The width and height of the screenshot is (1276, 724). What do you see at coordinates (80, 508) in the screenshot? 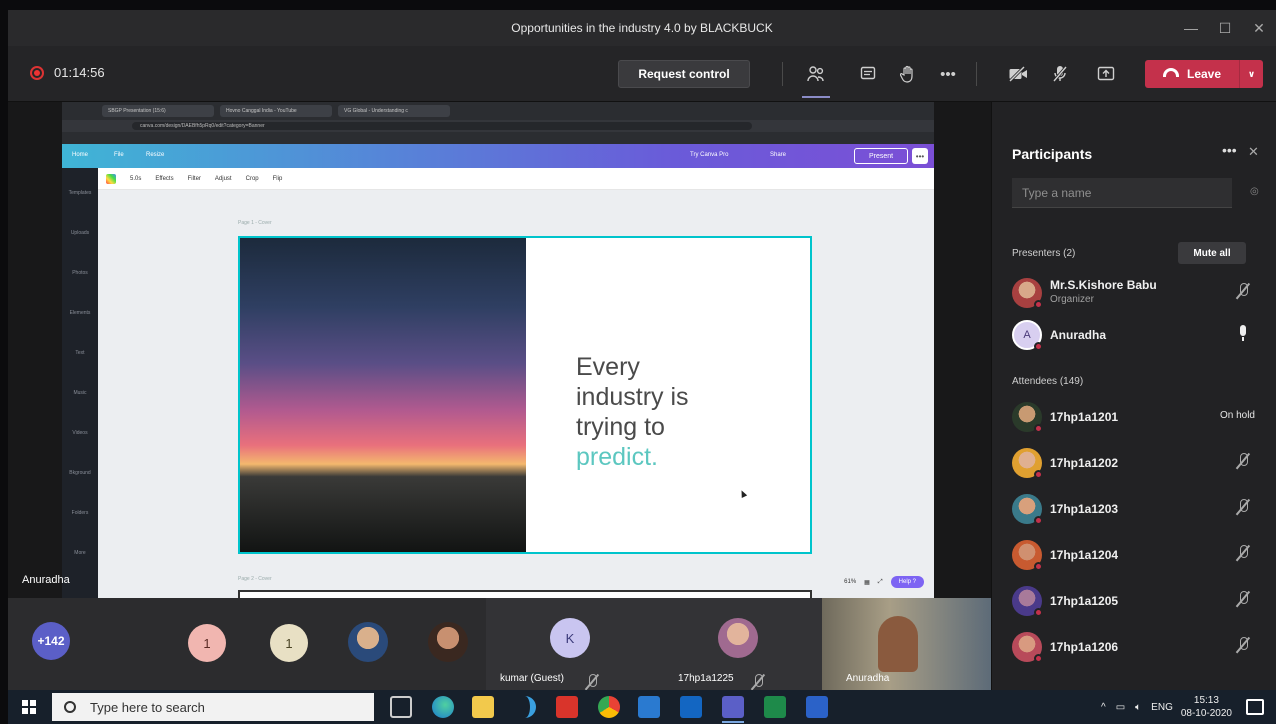
I see `canva-sidebar-item: Folders` at bounding box center [80, 508].